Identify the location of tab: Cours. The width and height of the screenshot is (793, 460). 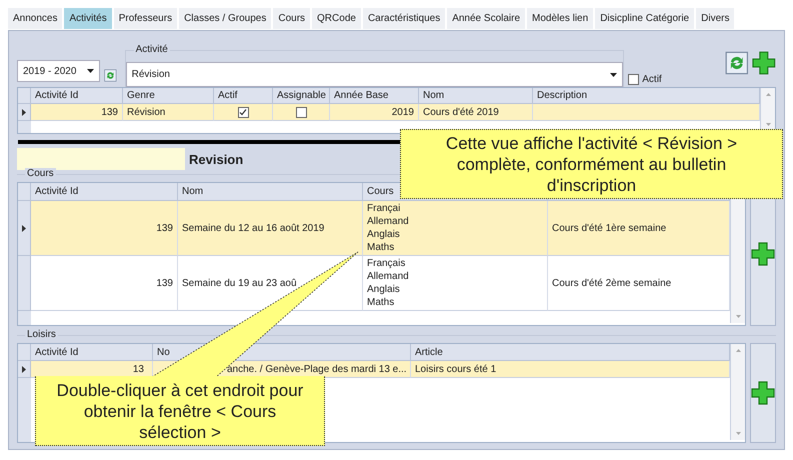
(291, 18).